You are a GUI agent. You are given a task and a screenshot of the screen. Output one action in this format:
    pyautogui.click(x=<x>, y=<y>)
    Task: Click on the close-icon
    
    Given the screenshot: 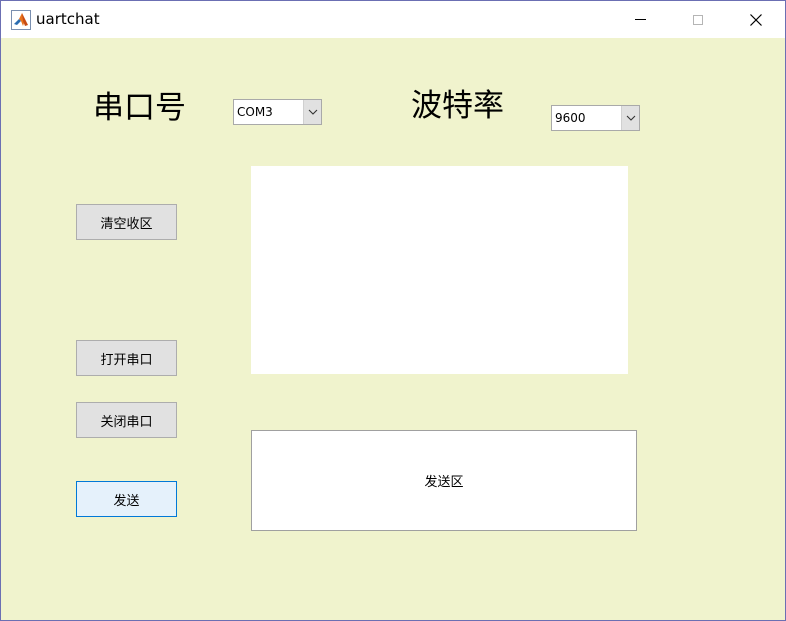 What is the action you would take?
    pyautogui.click(x=756, y=19)
    